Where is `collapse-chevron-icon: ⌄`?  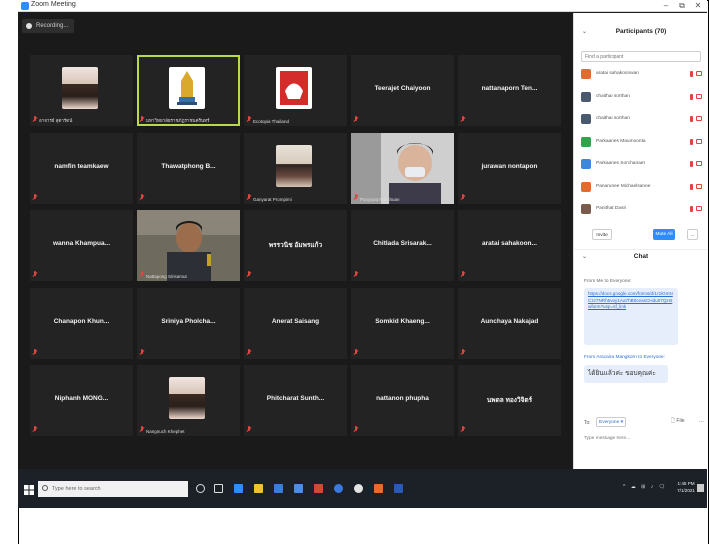 collapse-chevron-icon: ⌄ is located at coordinates (584, 32).